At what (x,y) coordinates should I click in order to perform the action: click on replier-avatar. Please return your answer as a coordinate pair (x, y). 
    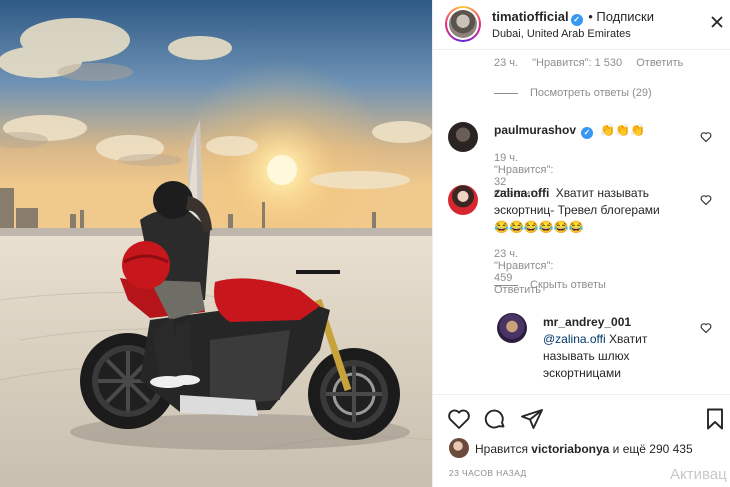
    Looking at the image, I should click on (512, 328).